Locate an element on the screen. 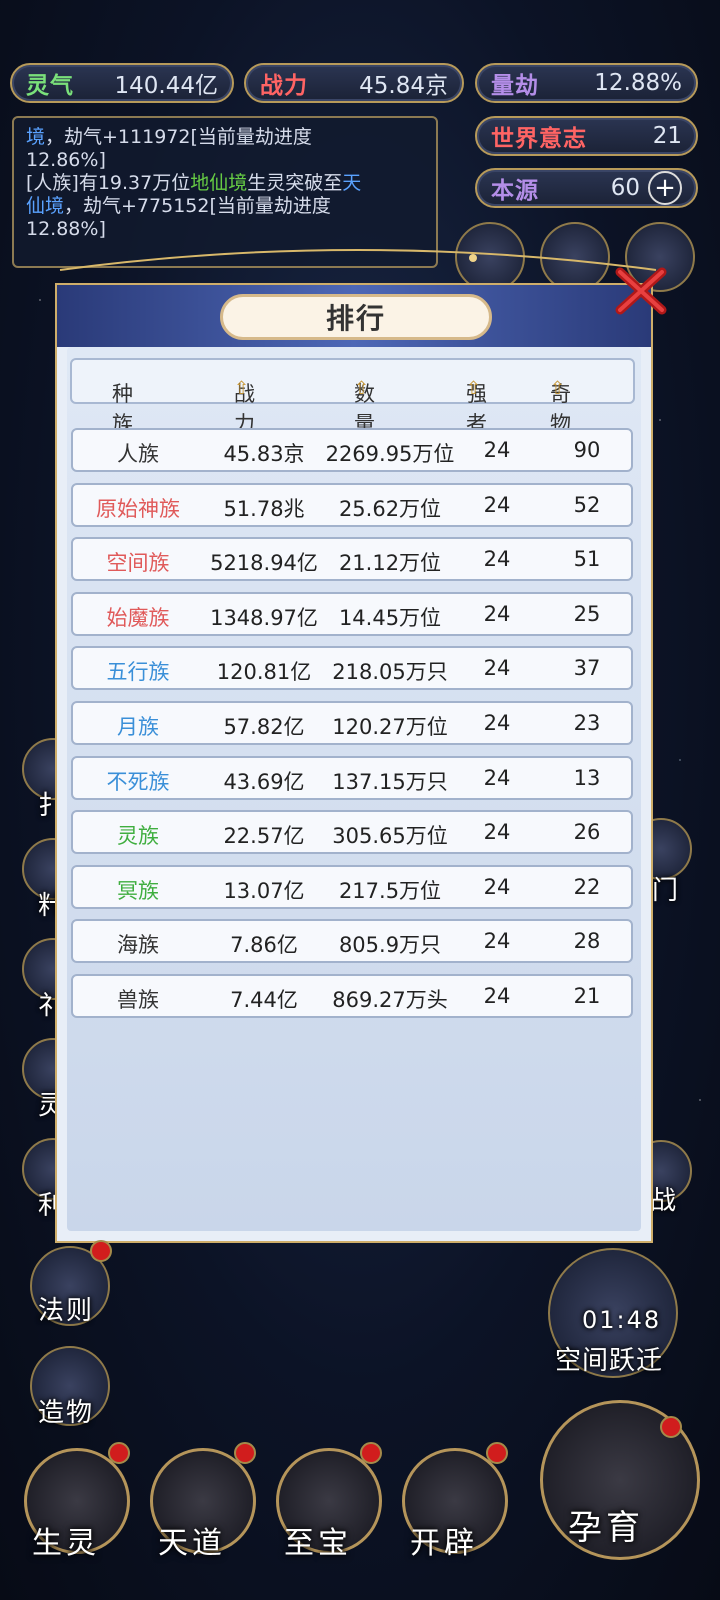  table-row: 五行族 120.81亿 218.05万只 24 37 is located at coordinates (352, 668).